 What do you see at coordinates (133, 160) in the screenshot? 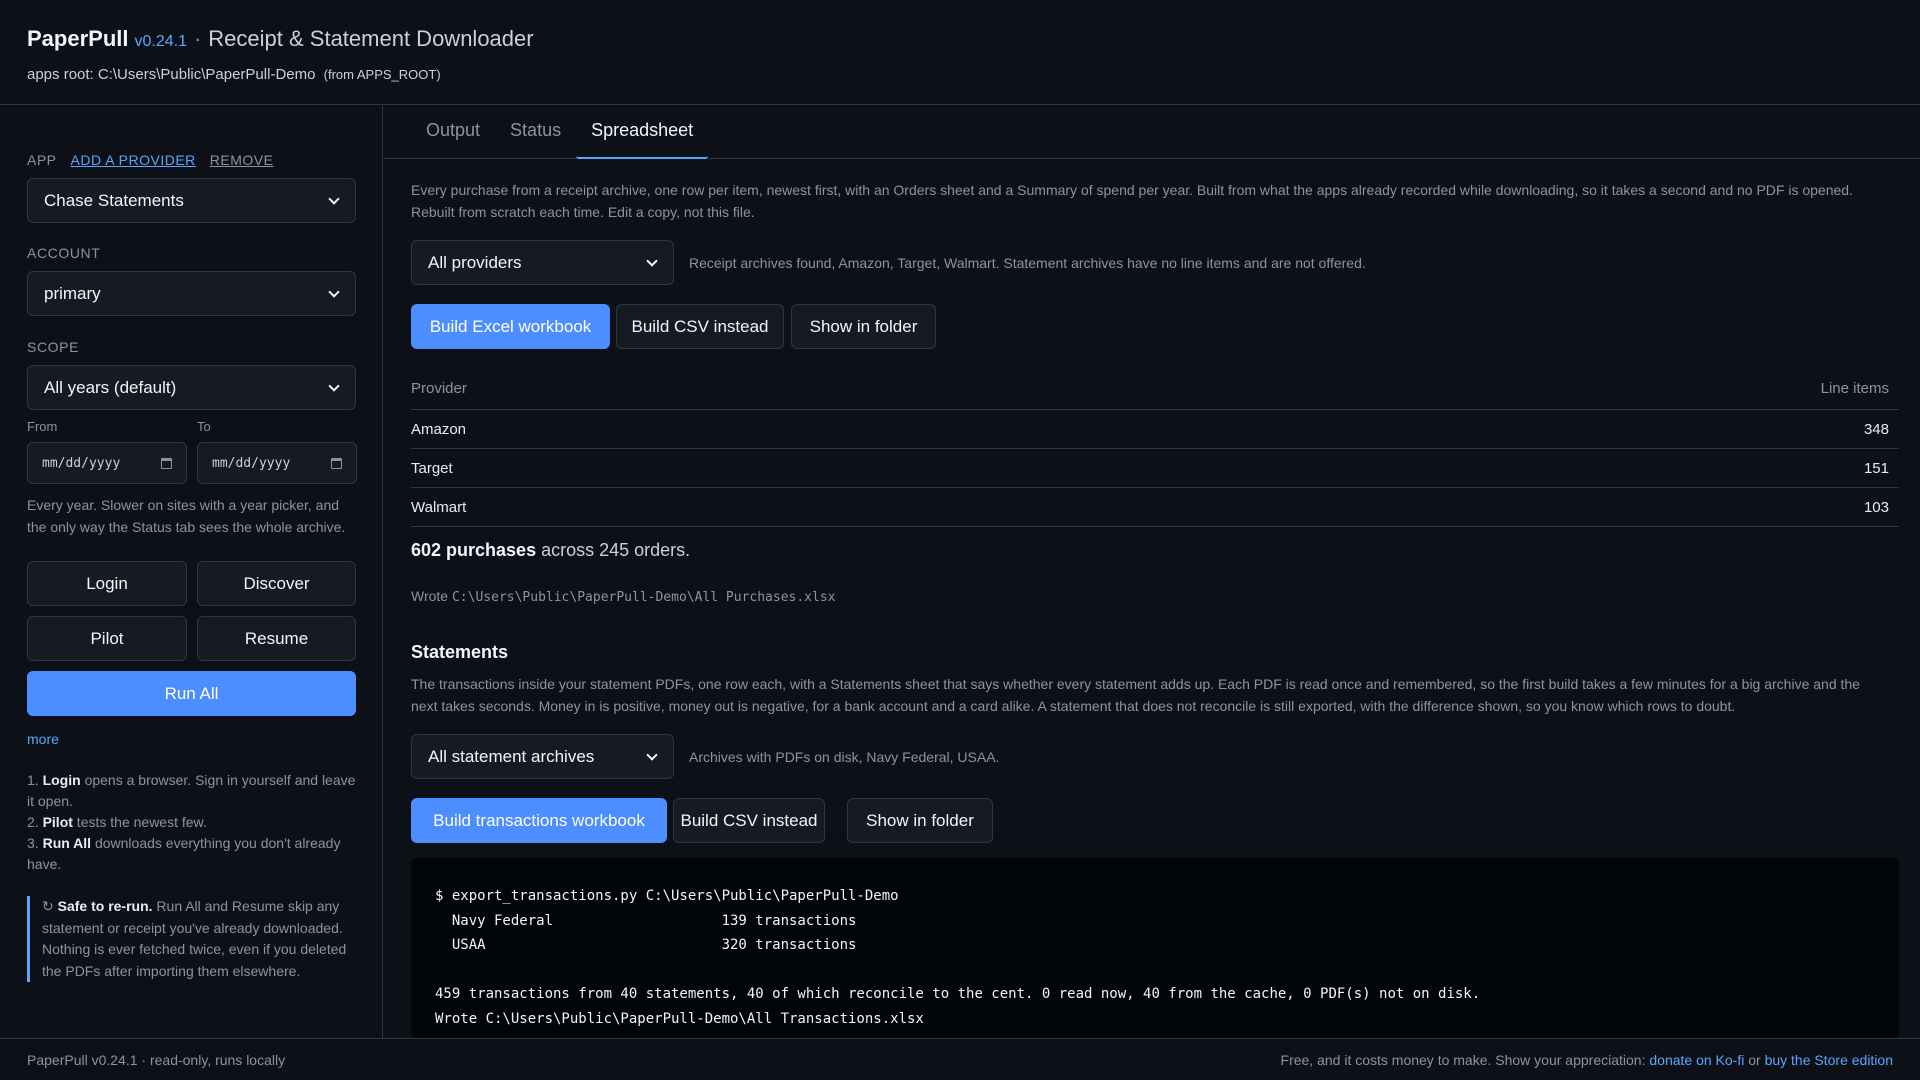
I see `add-provider-link: ADD A PROVIDER` at bounding box center [133, 160].